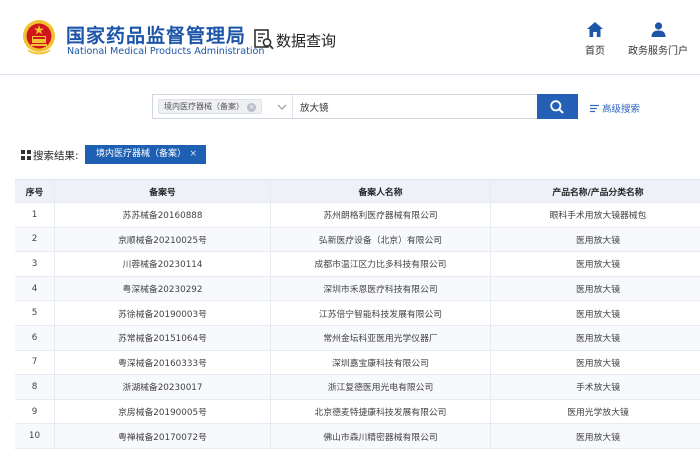 Image resolution: width=700 pixels, height=459 pixels. What do you see at coordinates (163, 313) in the screenshot?
I see `cell-record-number: 苏徐械备20190003号` at bounding box center [163, 313].